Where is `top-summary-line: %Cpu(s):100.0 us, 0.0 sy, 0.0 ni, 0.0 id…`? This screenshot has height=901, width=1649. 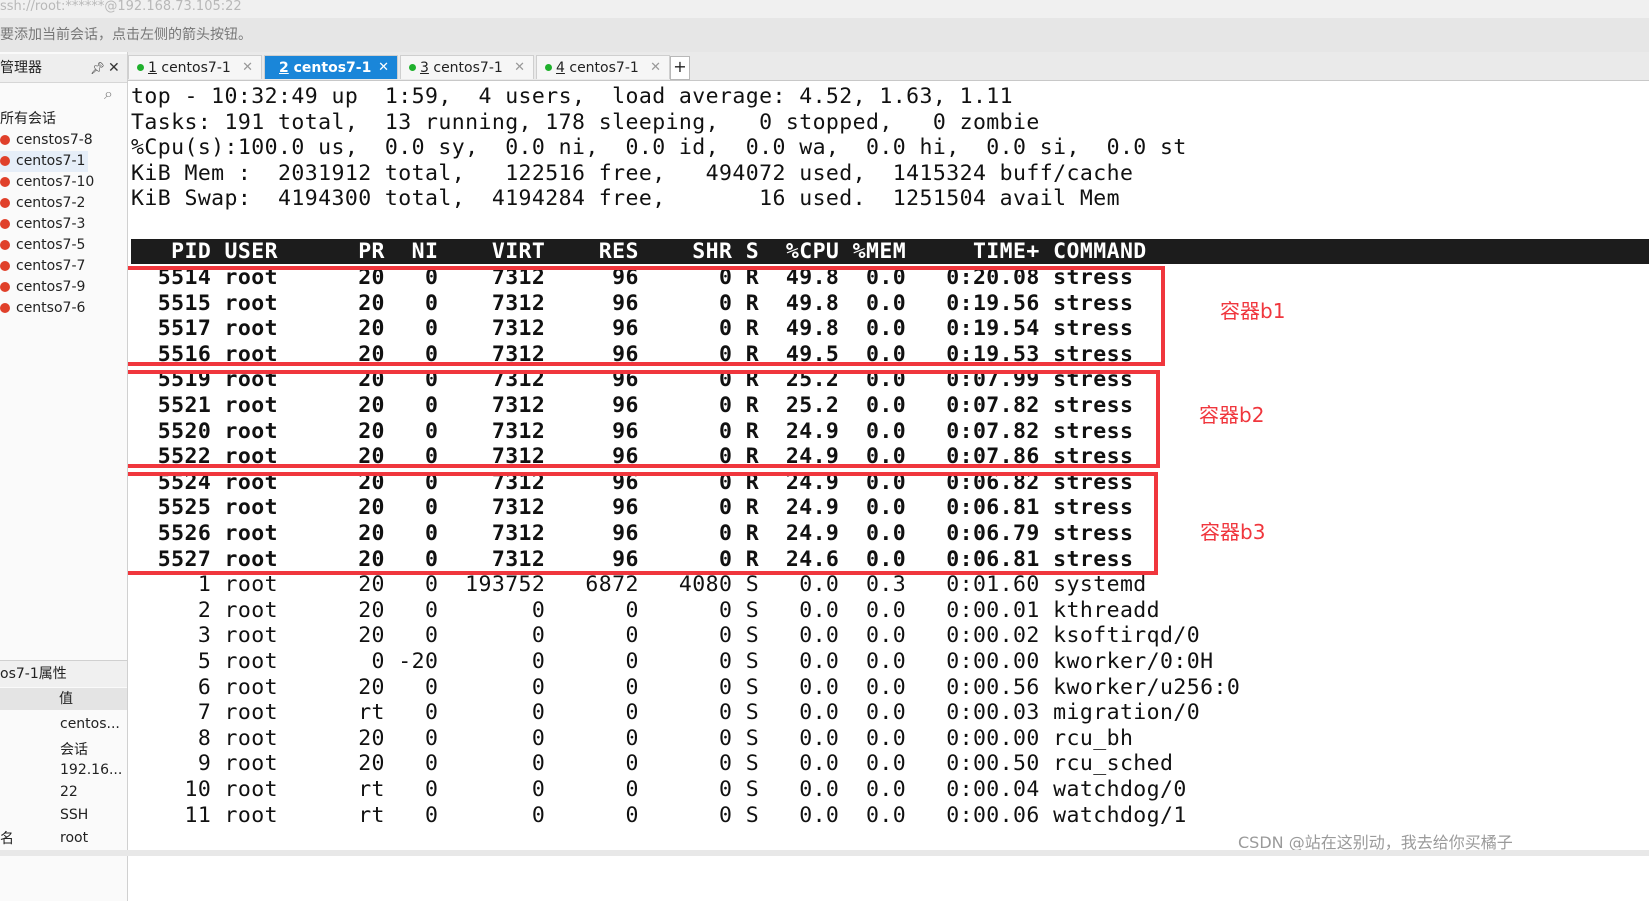
top-summary-line: %Cpu(s):100.0 us, 0.0 sy, 0.0 ni, 0.0 id… is located at coordinates (659, 148).